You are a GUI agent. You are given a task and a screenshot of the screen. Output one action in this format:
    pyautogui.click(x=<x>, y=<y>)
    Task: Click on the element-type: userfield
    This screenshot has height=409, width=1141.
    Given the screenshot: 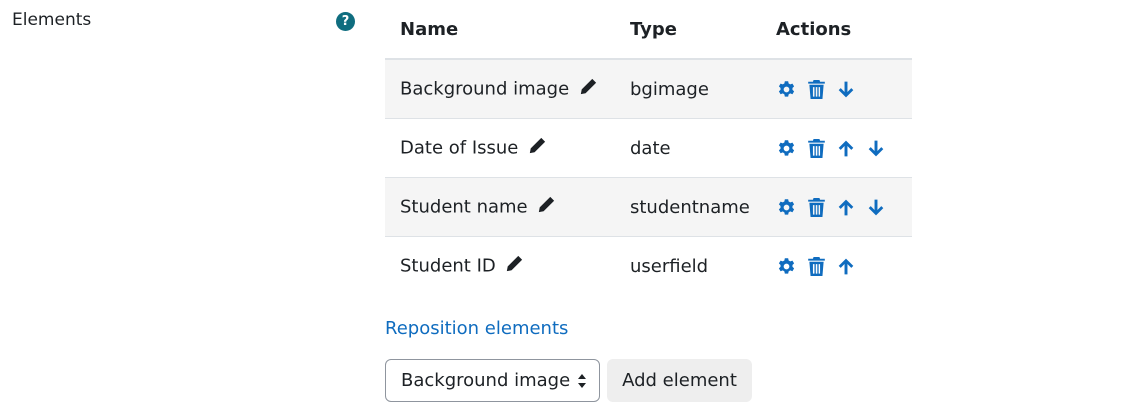 What is the action you would take?
    pyautogui.click(x=669, y=266)
    